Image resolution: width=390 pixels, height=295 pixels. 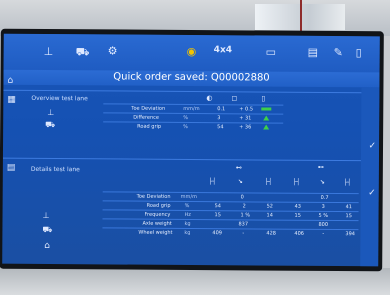 I want to click on detail-cell: 14, so click(x=269, y=215).